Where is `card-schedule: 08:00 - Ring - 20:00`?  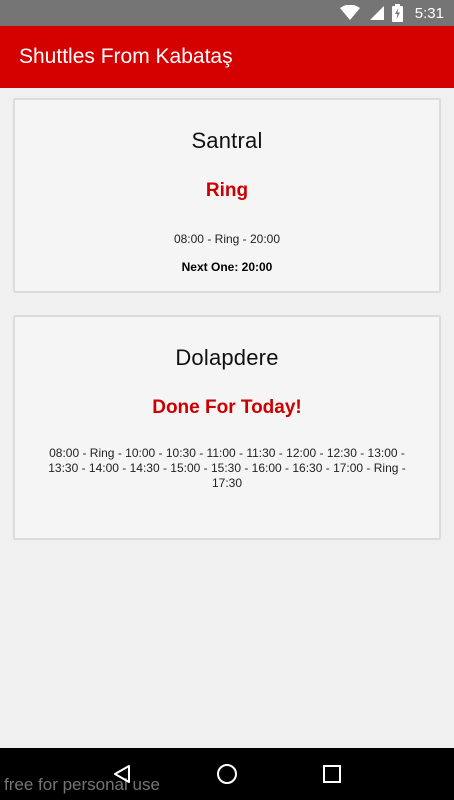 card-schedule: 08:00 - Ring - 20:00 is located at coordinates (227, 239).